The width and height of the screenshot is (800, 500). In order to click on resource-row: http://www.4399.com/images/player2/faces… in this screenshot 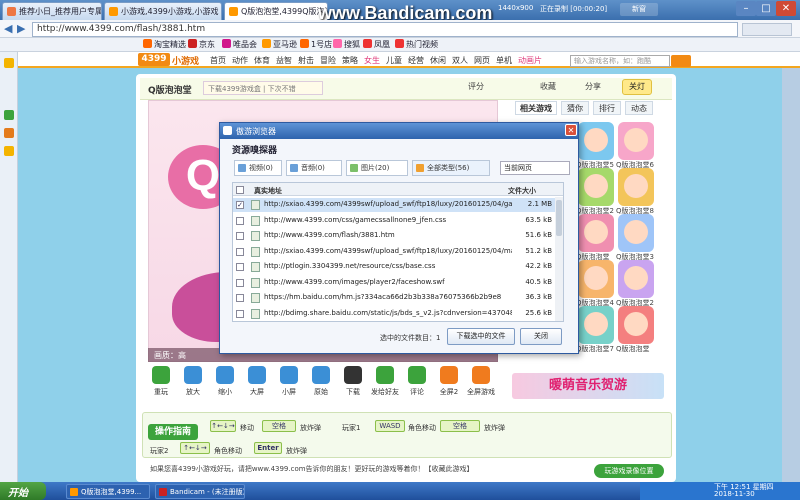, I will do `click(394, 283)`.